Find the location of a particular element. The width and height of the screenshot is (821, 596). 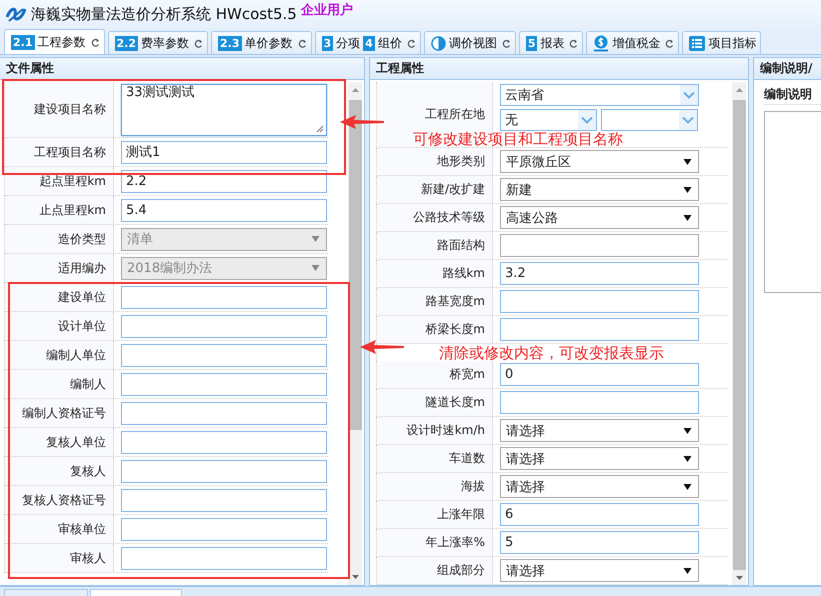

tab: 5 报表 is located at coordinates (551, 42).